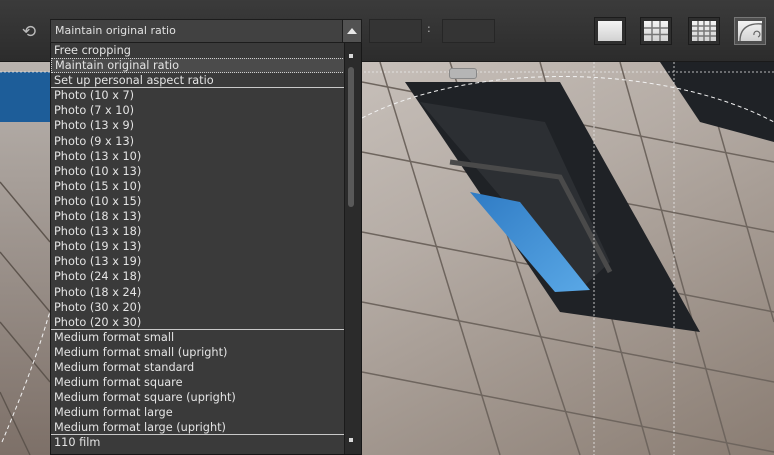 This screenshot has width=774, height=455. Describe the element at coordinates (198, 382) in the screenshot. I see `dropdown-option: Medium format square` at that location.